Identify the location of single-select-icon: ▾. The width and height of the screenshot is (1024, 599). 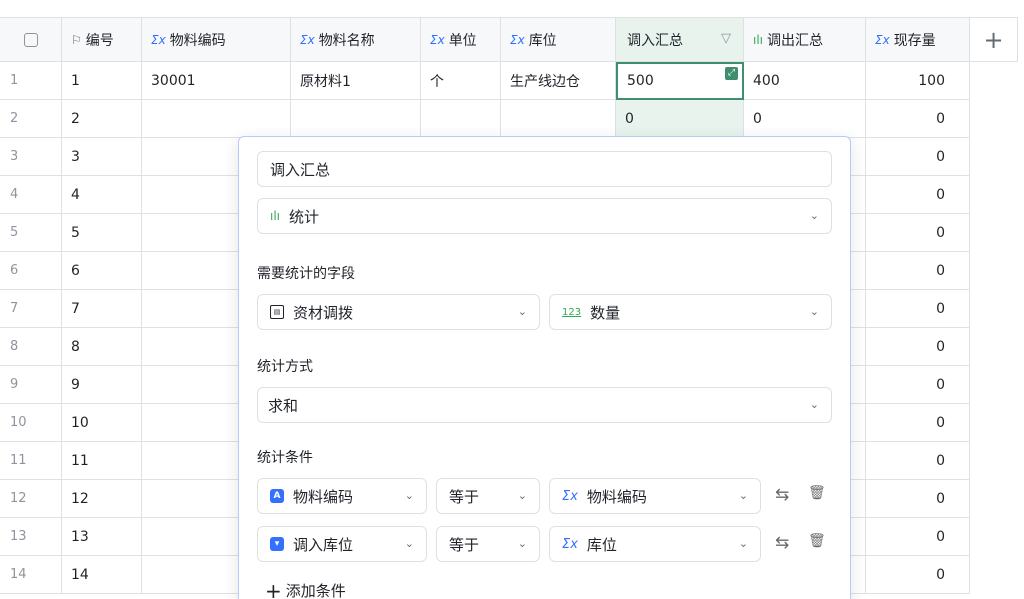
(277, 544).